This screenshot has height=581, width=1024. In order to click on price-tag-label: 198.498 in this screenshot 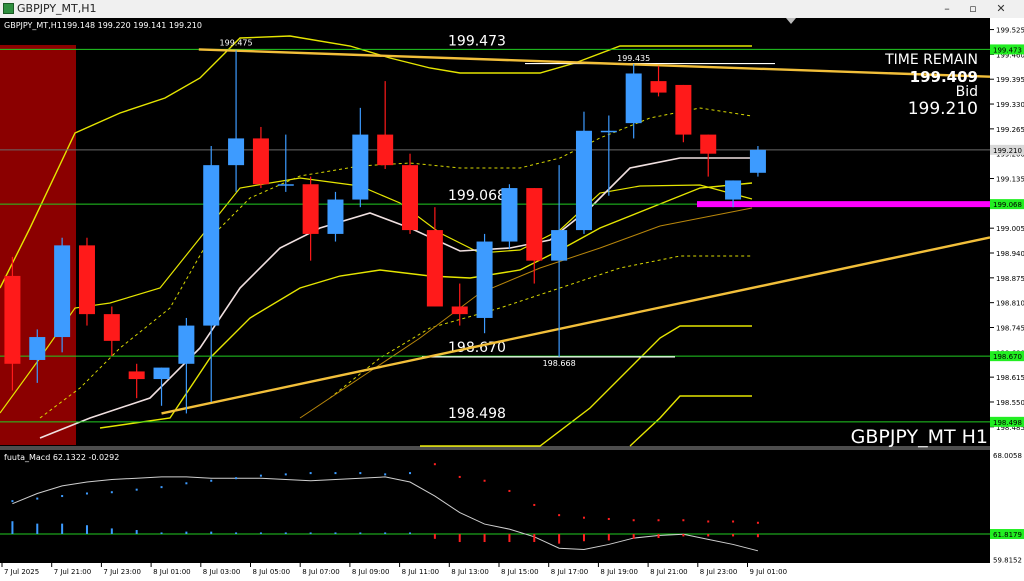, I will do `click(1007, 423)`.